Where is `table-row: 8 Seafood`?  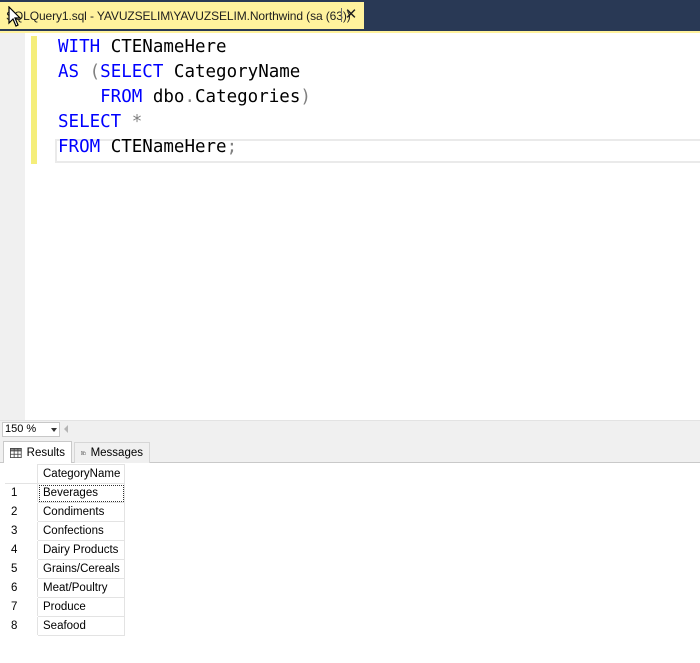
table-row: 8 Seafood is located at coordinates (65, 626).